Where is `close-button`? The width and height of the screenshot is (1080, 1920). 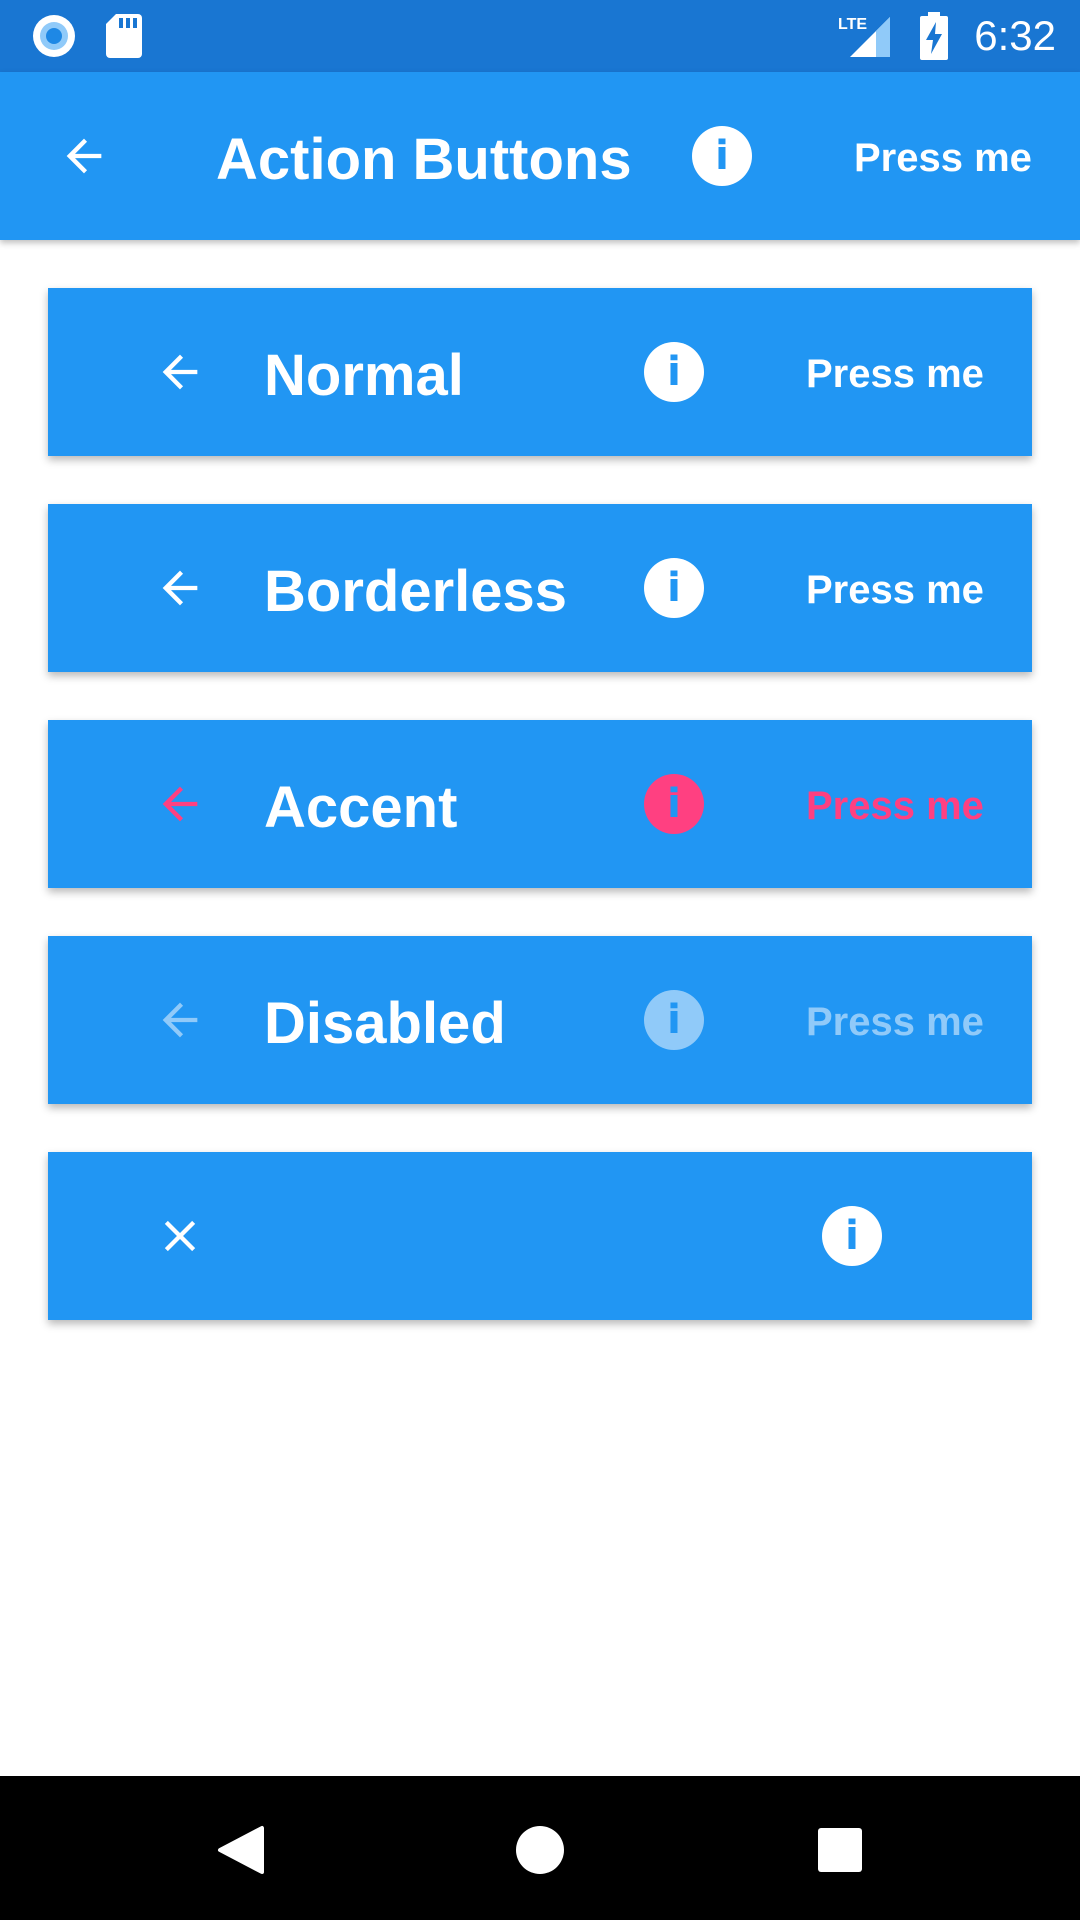
close-button is located at coordinates (180, 1236).